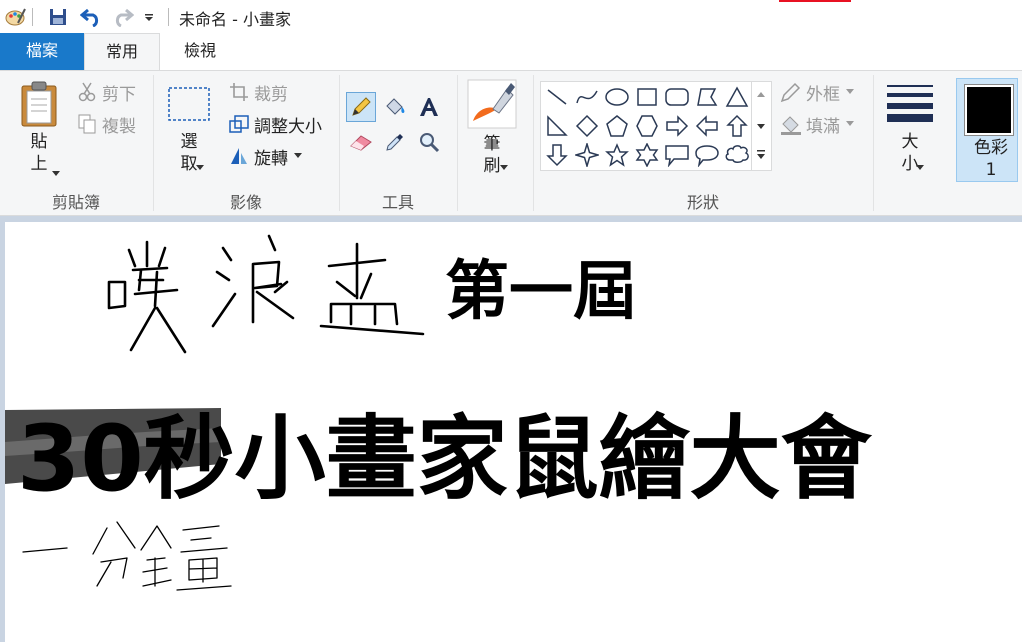 The width and height of the screenshot is (1022, 642). I want to click on edition-text: 第一屆, so click(541, 292).